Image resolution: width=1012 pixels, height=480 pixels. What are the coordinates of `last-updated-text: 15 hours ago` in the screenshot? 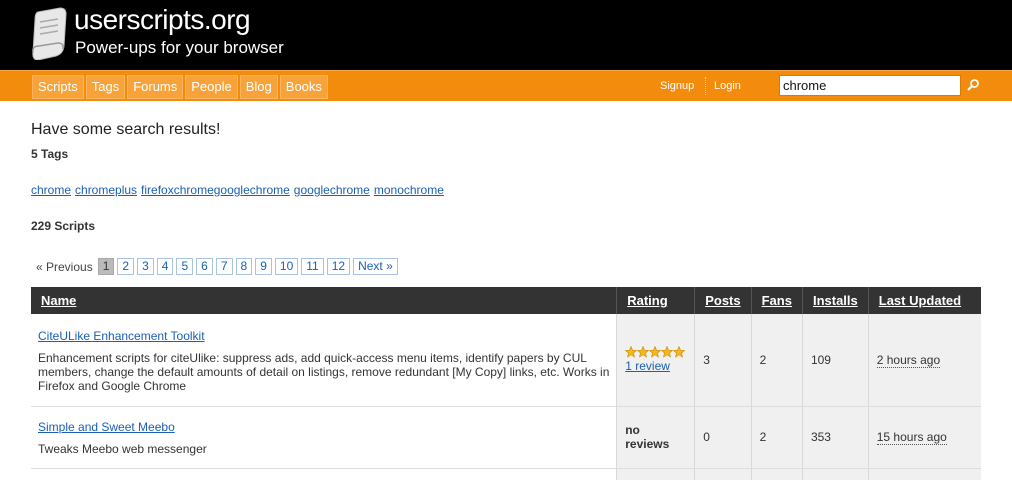 It's located at (911, 437).